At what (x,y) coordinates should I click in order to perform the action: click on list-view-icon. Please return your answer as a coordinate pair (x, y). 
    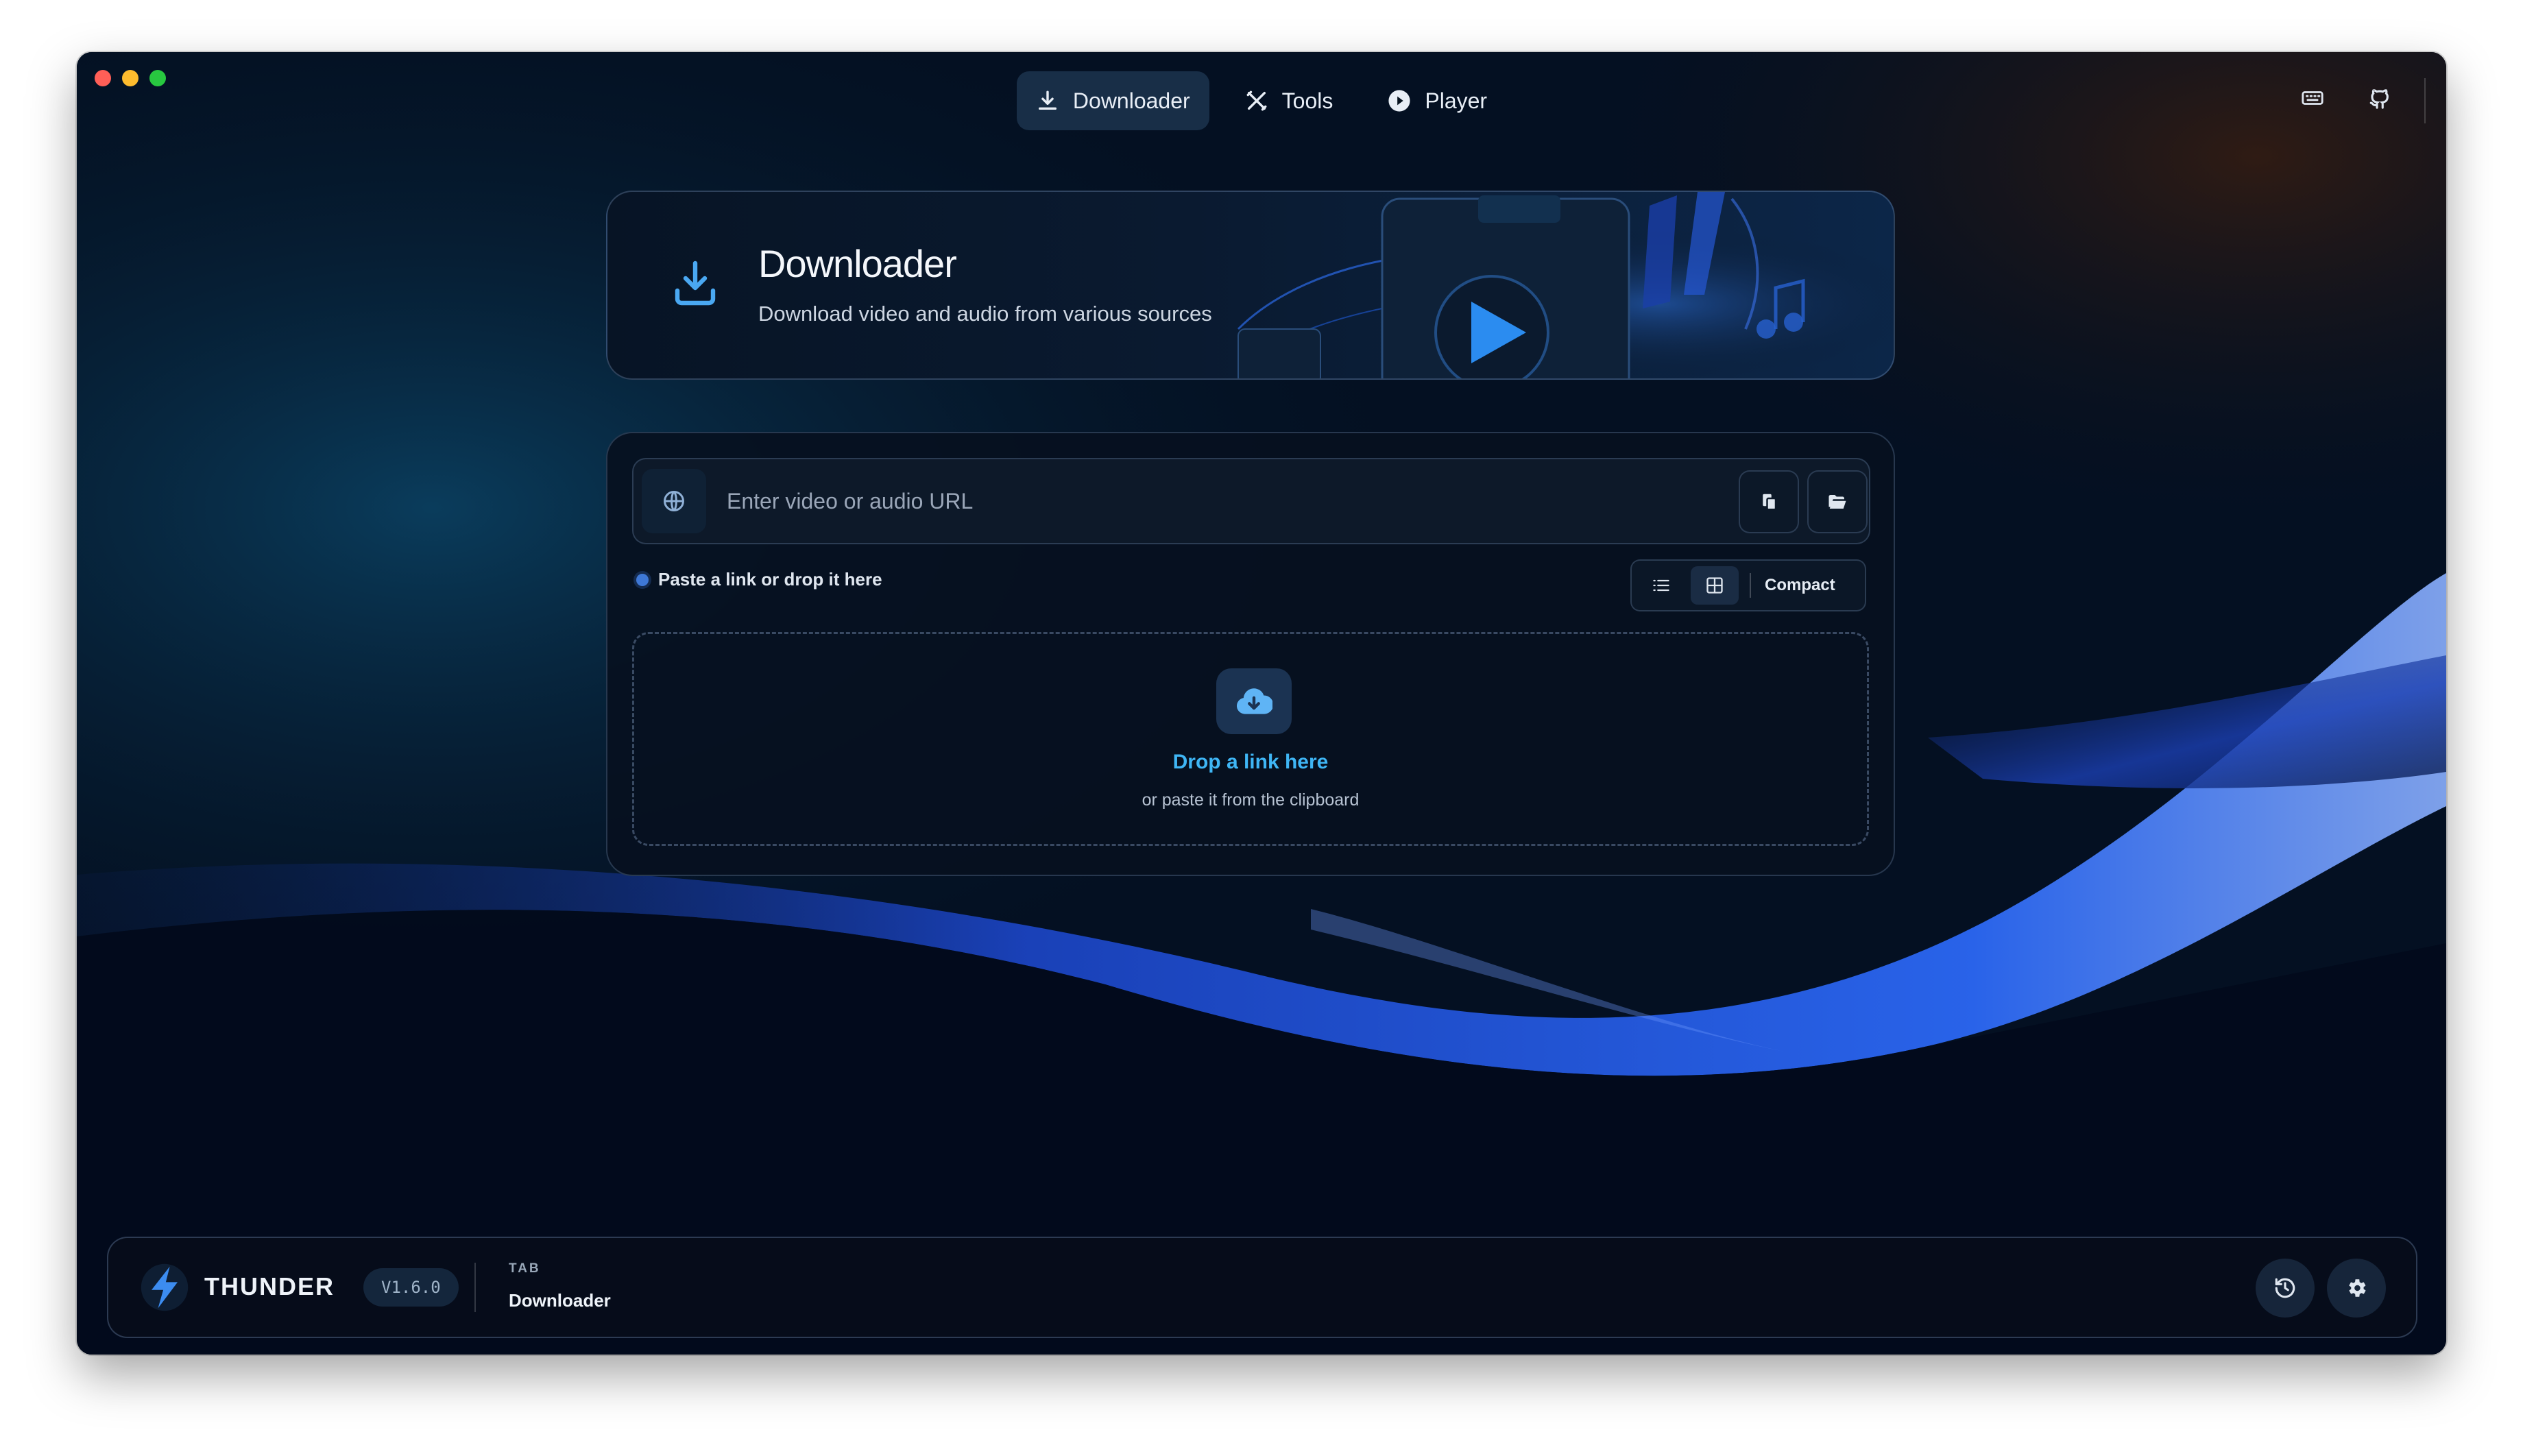
    Looking at the image, I should click on (1661, 585).